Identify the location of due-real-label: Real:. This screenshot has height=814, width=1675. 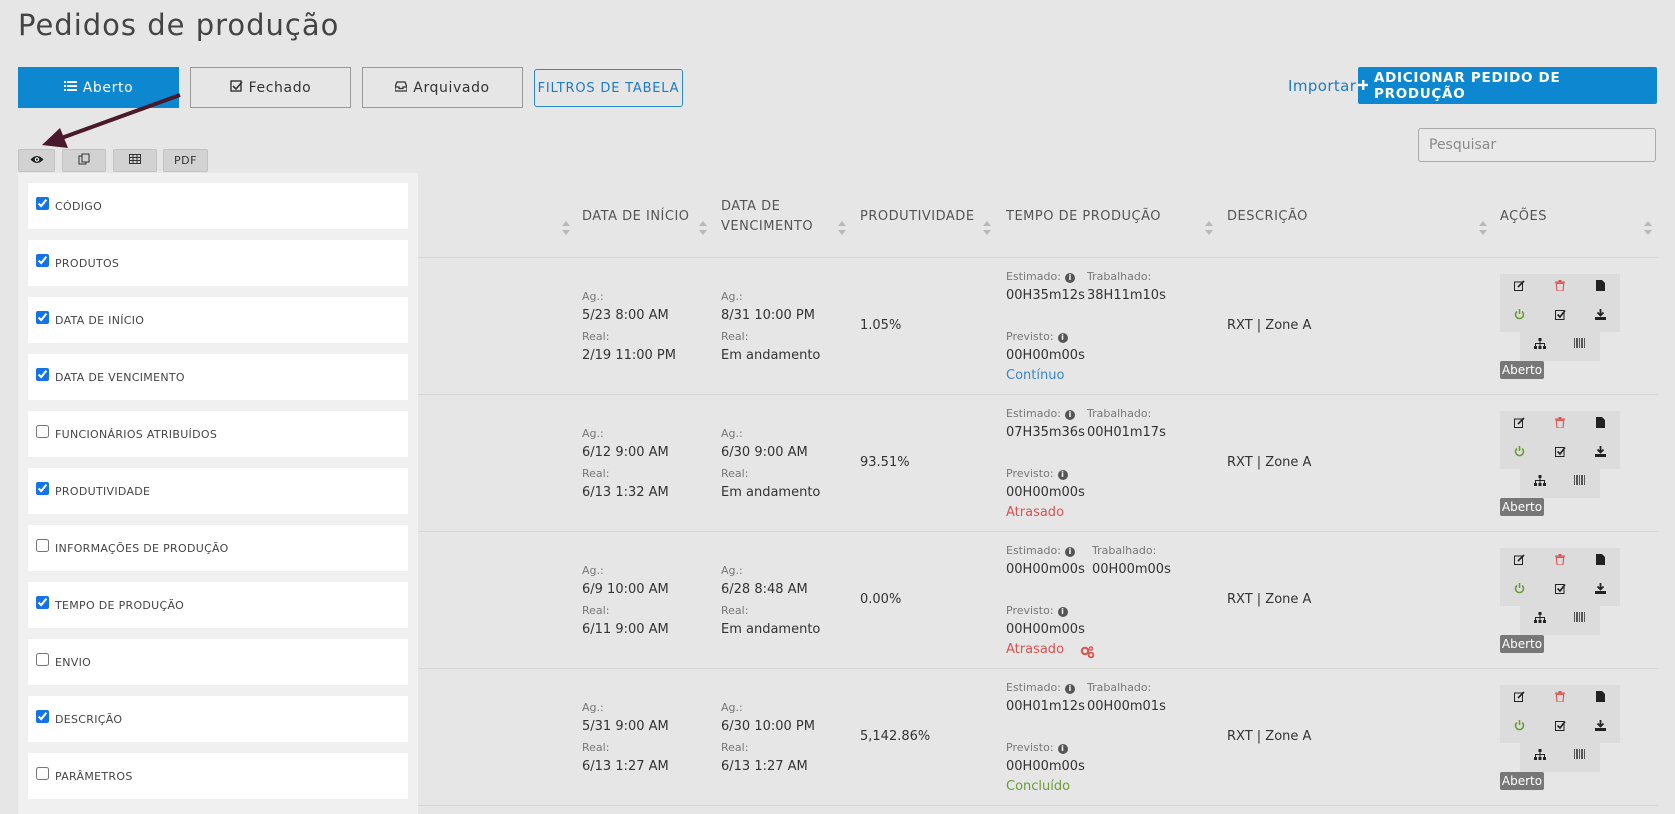
(735, 747).